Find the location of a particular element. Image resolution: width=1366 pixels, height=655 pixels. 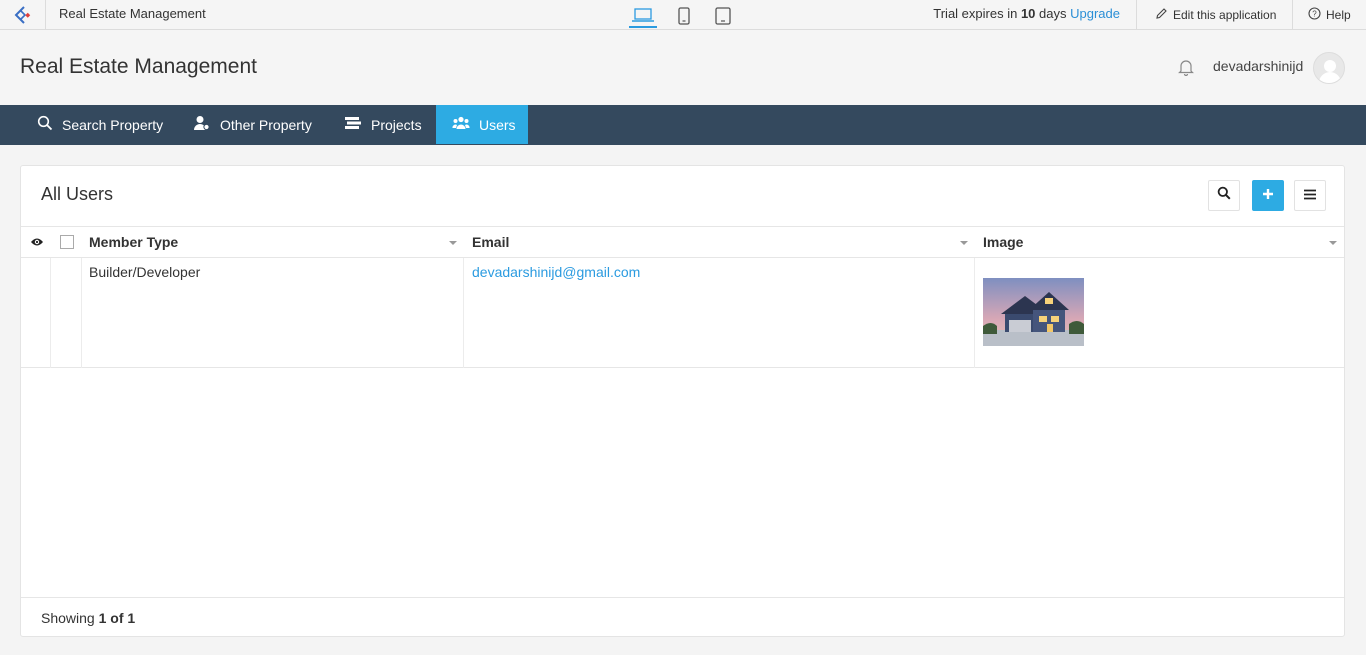

trial-suffix: days is located at coordinates (1053, 13).